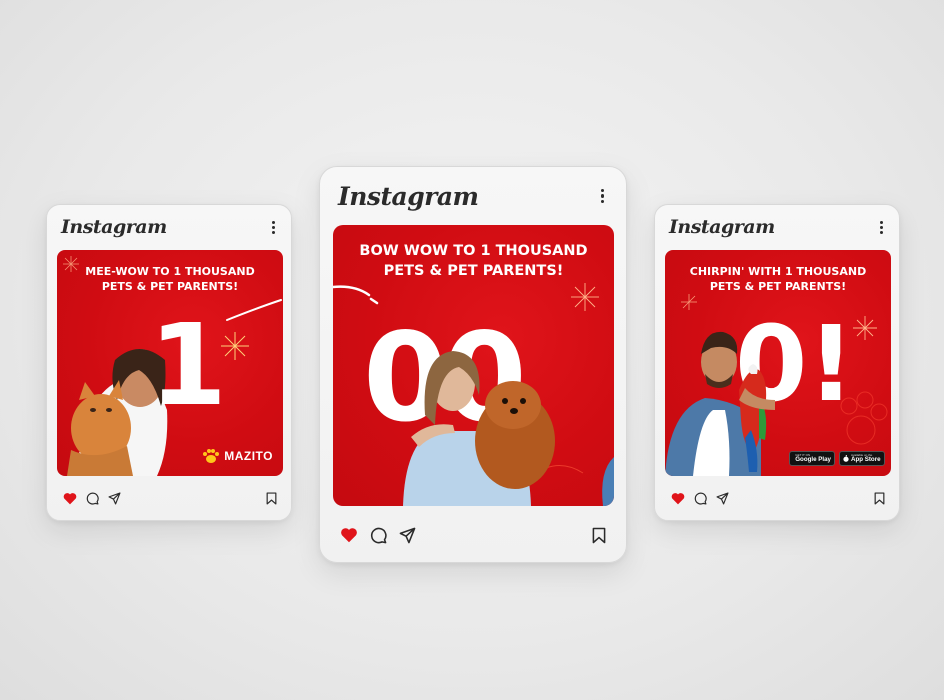 The height and width of the screenshot is (700, 944). I want to click on google-play-badge: GET IT ON Google Play, so click(812, 458).